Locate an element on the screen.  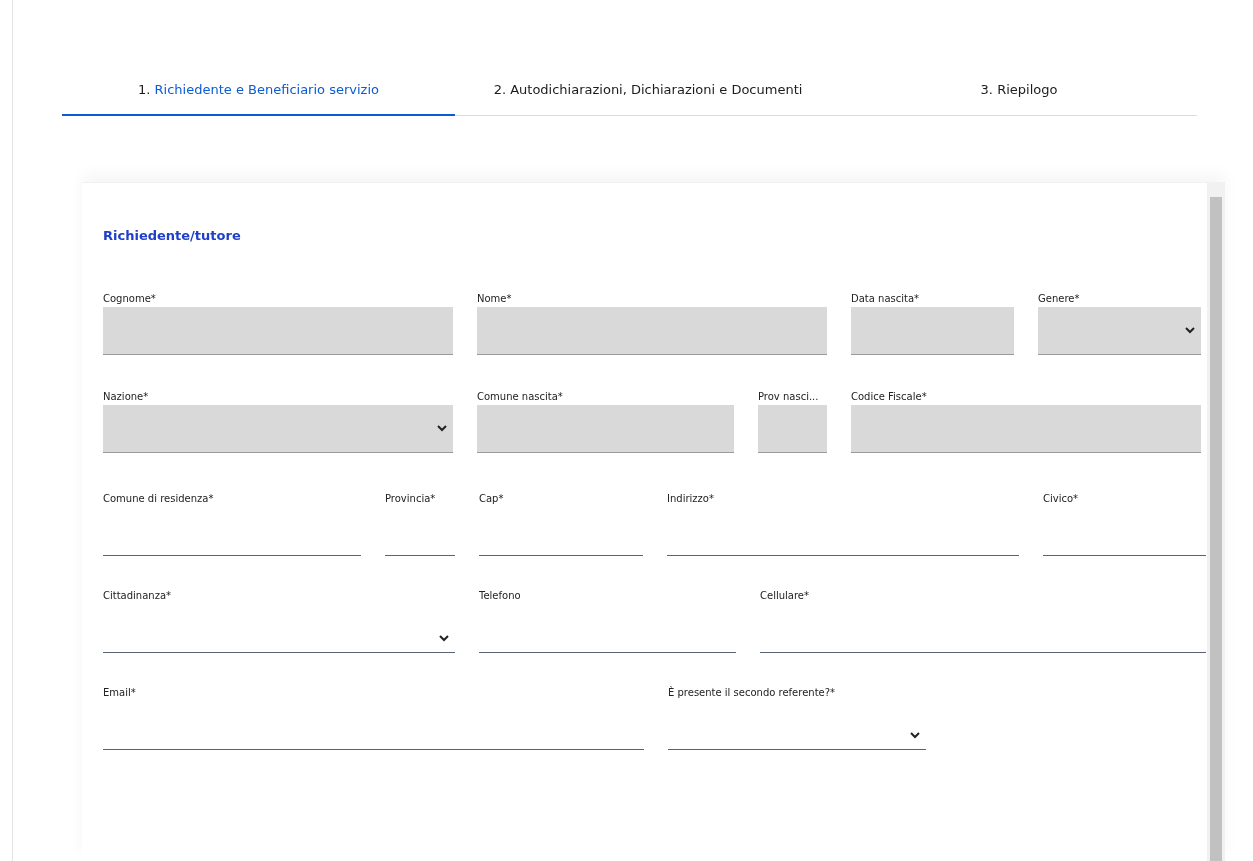
field-label: Nome* is located at coordinates (495, 299).